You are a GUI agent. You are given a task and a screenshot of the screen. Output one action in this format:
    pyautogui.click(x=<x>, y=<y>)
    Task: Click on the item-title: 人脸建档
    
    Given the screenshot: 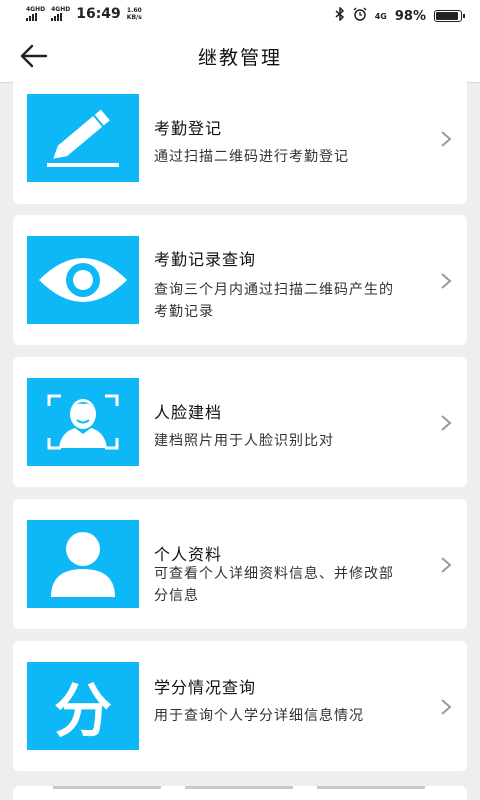 What is the action you would take?
    pyautogui.click(x=188, y=412)
    